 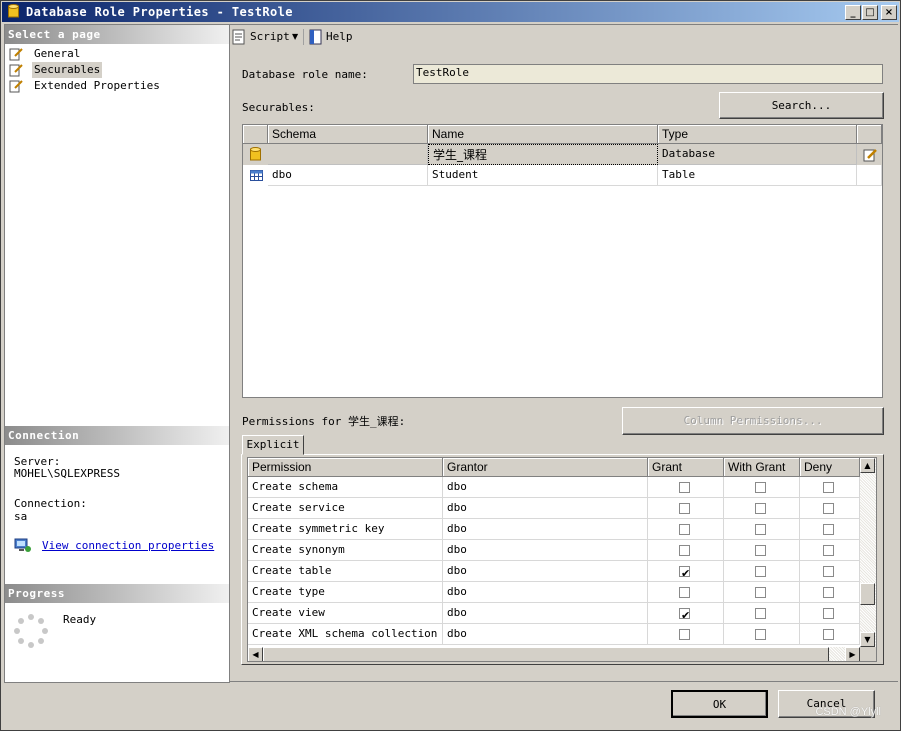 What do you see at coordinates (543, 134) in the screenshot?
I see `column-header-name: Name` at bounding box center [543, 134].